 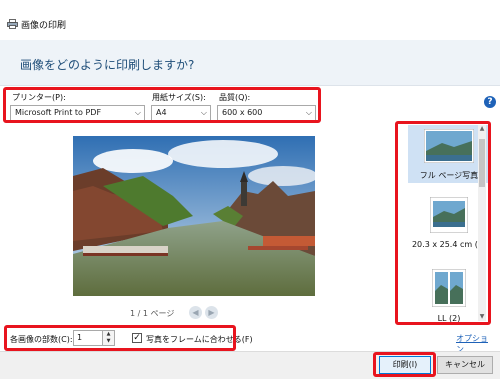 What do you see at coordinates (250, 20) in the screenshot?
I see `title-bar: 画像の印刷` at bounding box center [250, 20].